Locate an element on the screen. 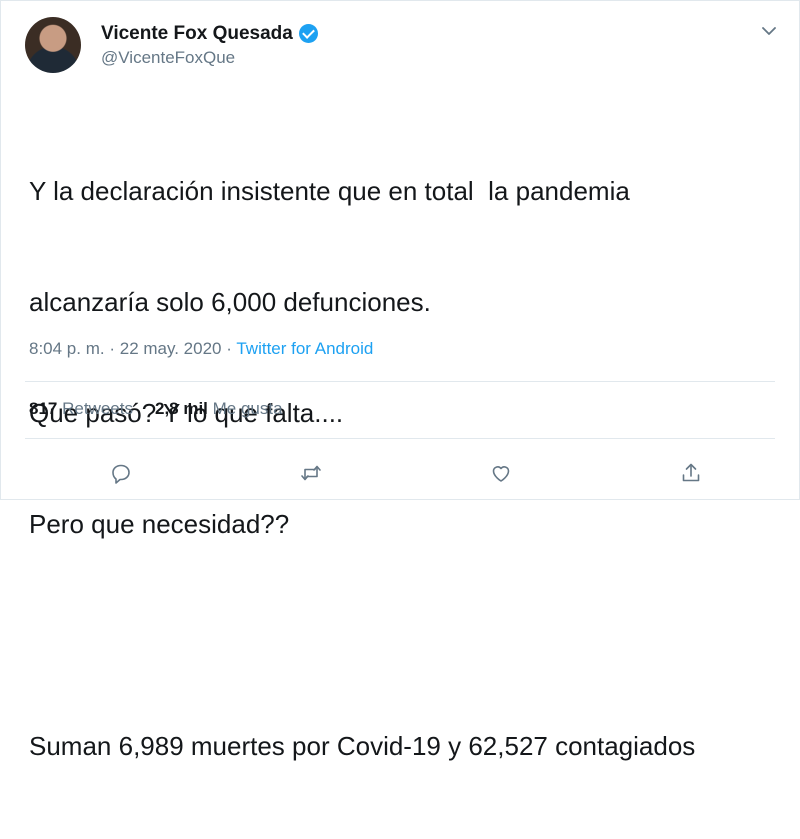 The image size is (800, 839). retweets-label: Retweets is located at coordinates (97, 408).